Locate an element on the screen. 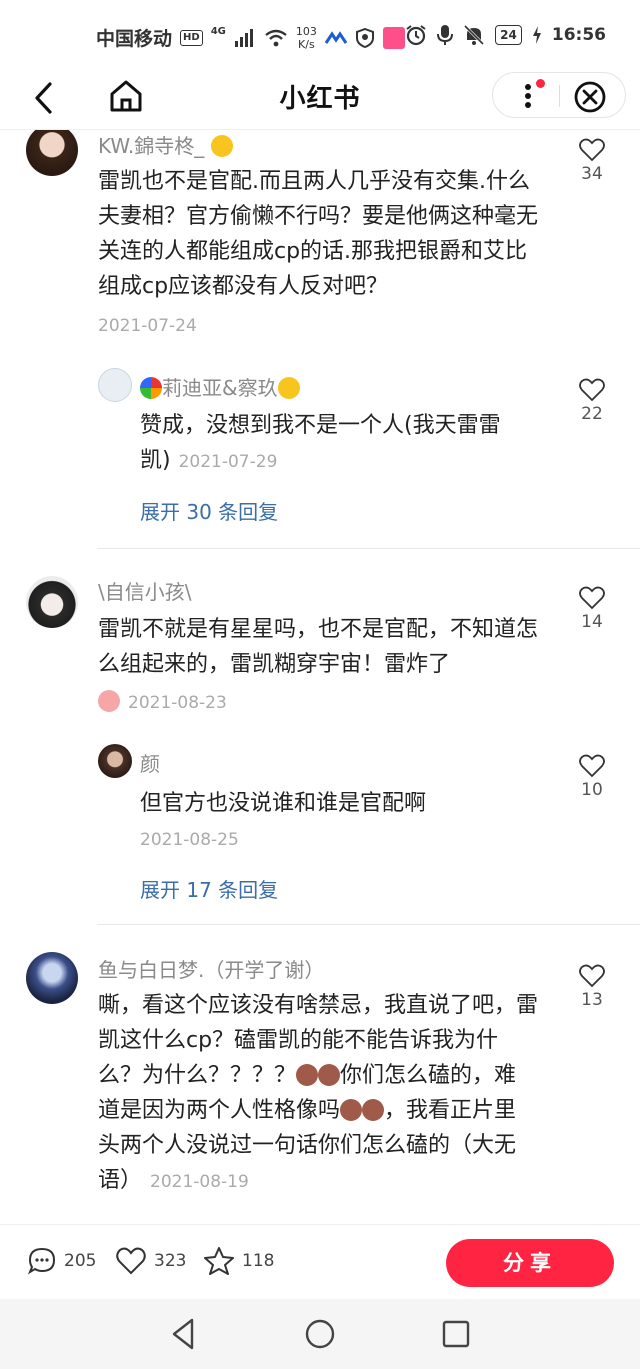 The width and height of the screenshot is (640, 1369). app-badge-icon is located at coordinates (393, 37).